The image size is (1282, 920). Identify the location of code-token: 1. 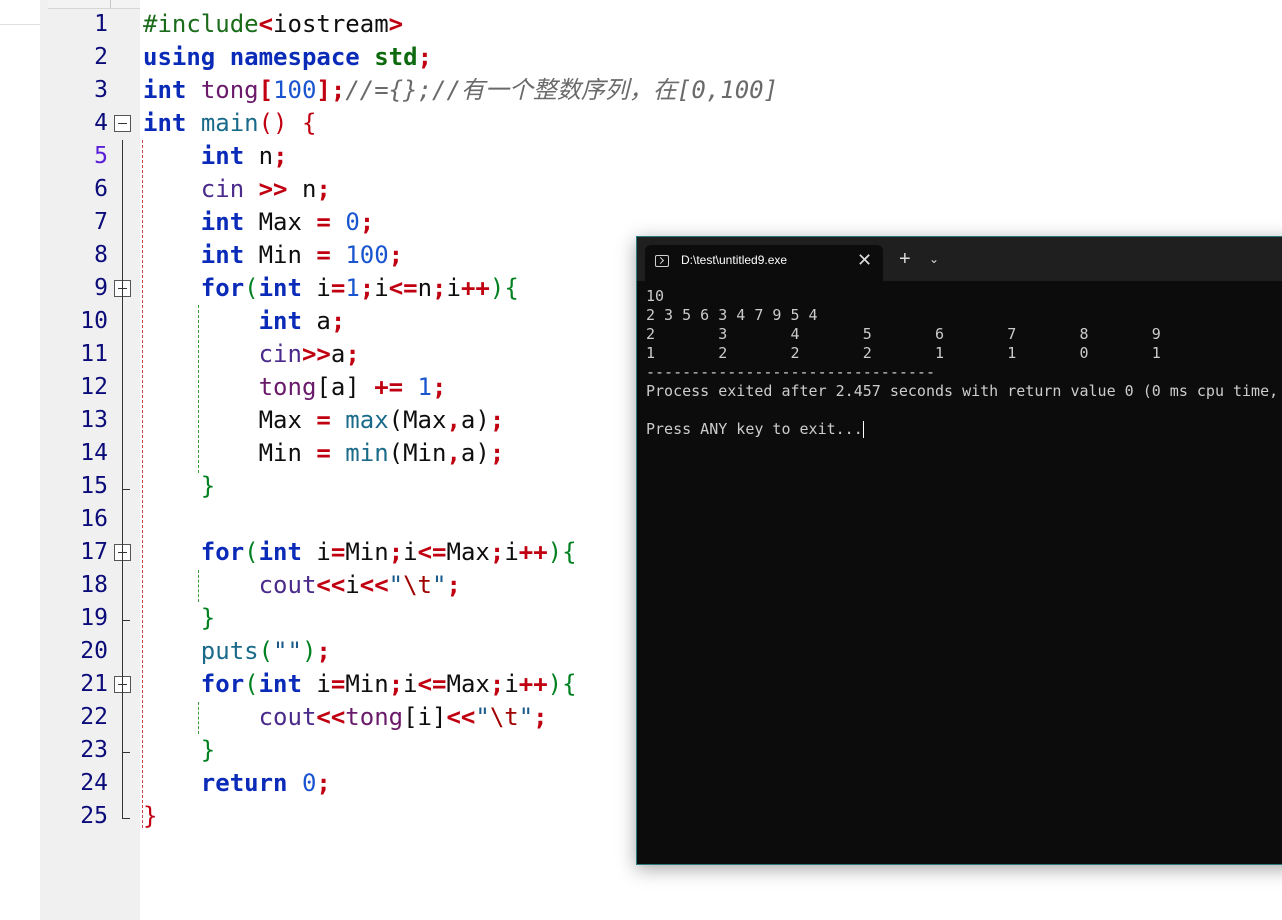
(424, 387).